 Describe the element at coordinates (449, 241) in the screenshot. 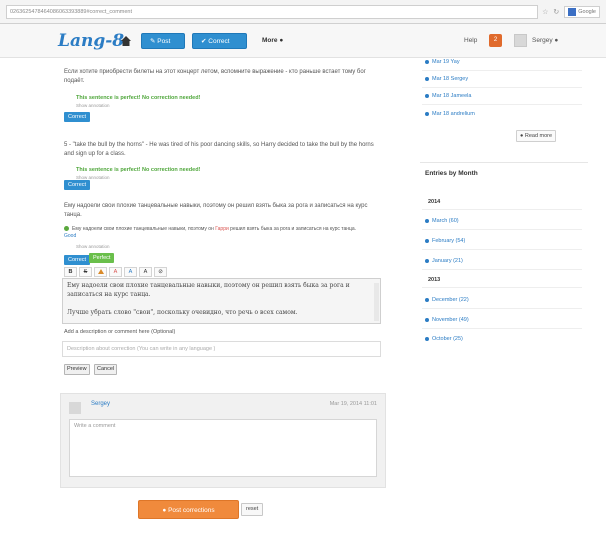

I see `month-label: February (54)` at that location.